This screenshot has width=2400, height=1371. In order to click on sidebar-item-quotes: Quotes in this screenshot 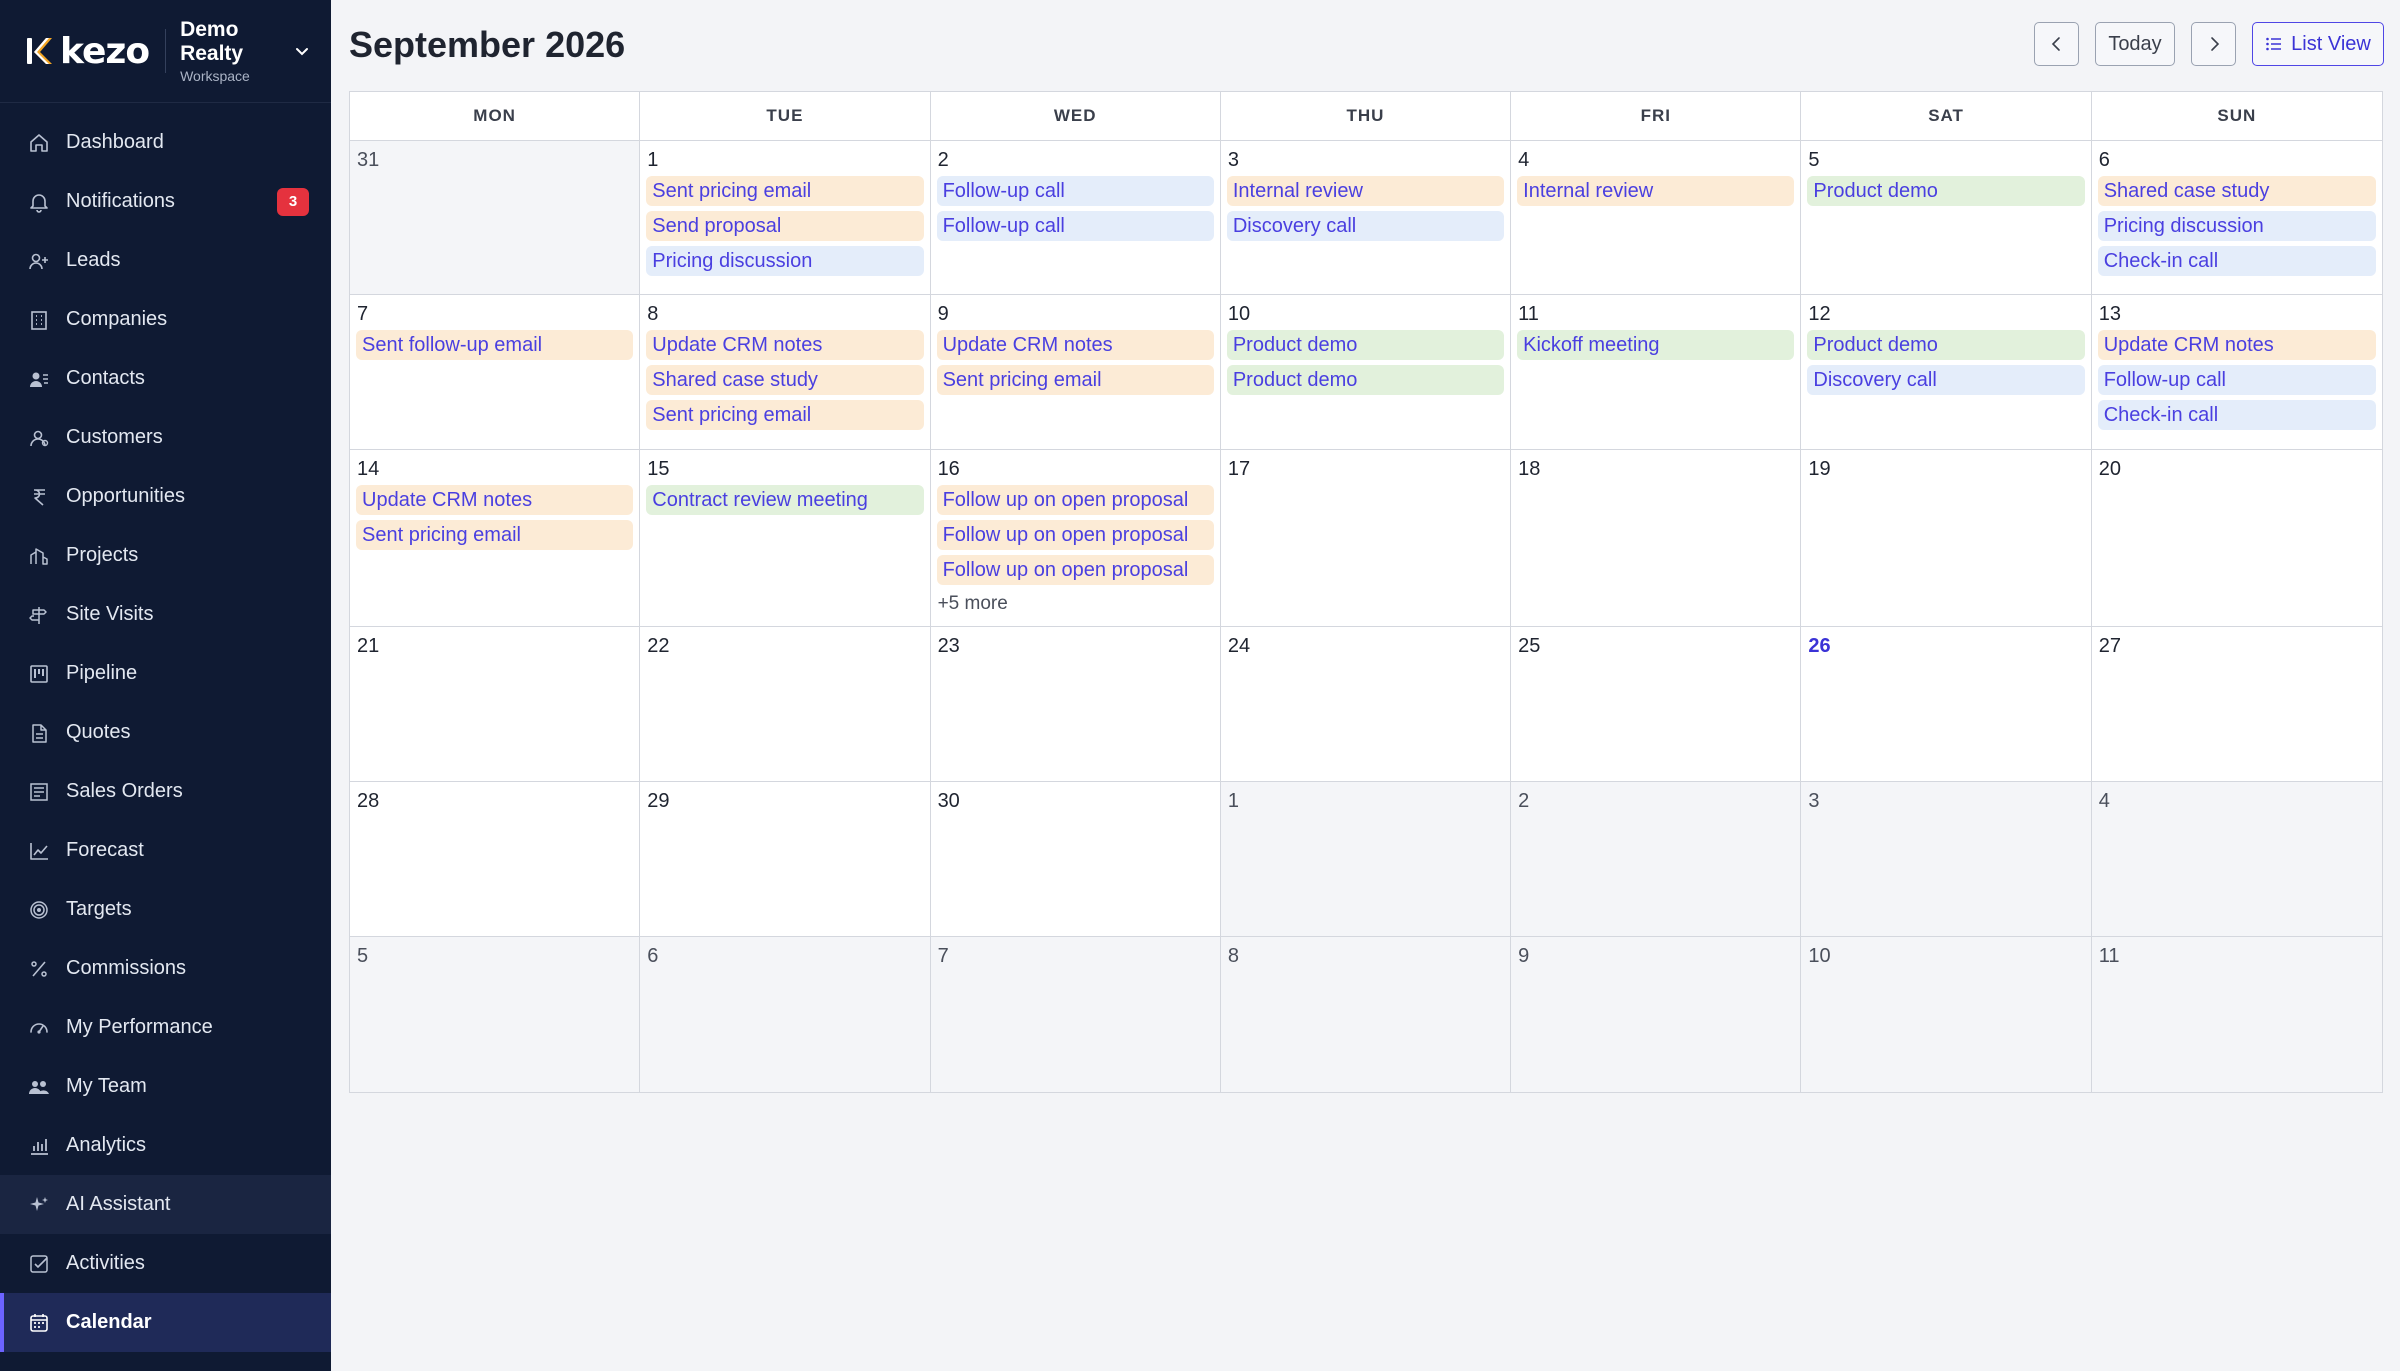, I will do `click(165, 732)`.